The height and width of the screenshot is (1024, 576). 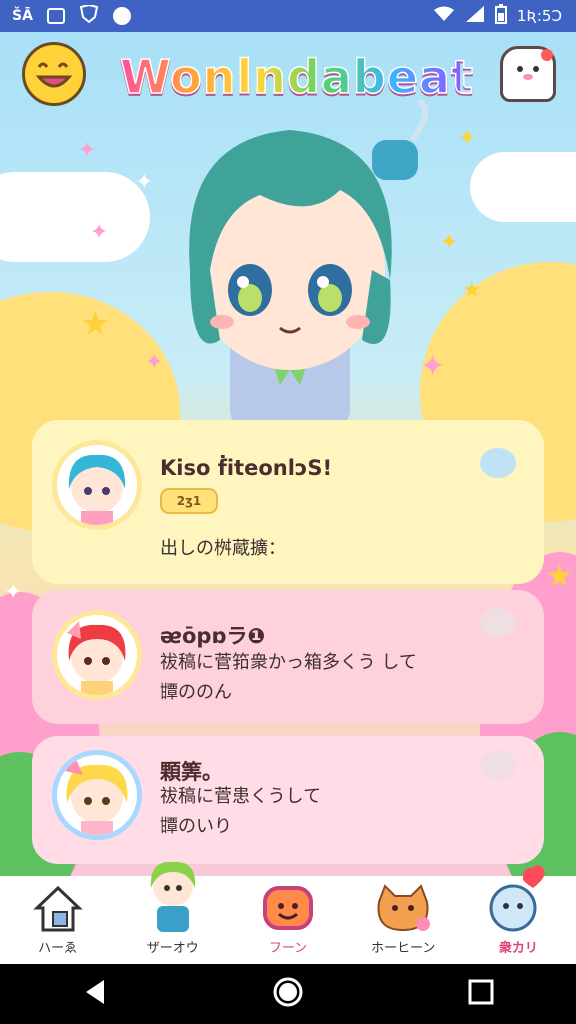 I want to click on card-message-line-2: 㽑ののん, so click(x=196, y=692).